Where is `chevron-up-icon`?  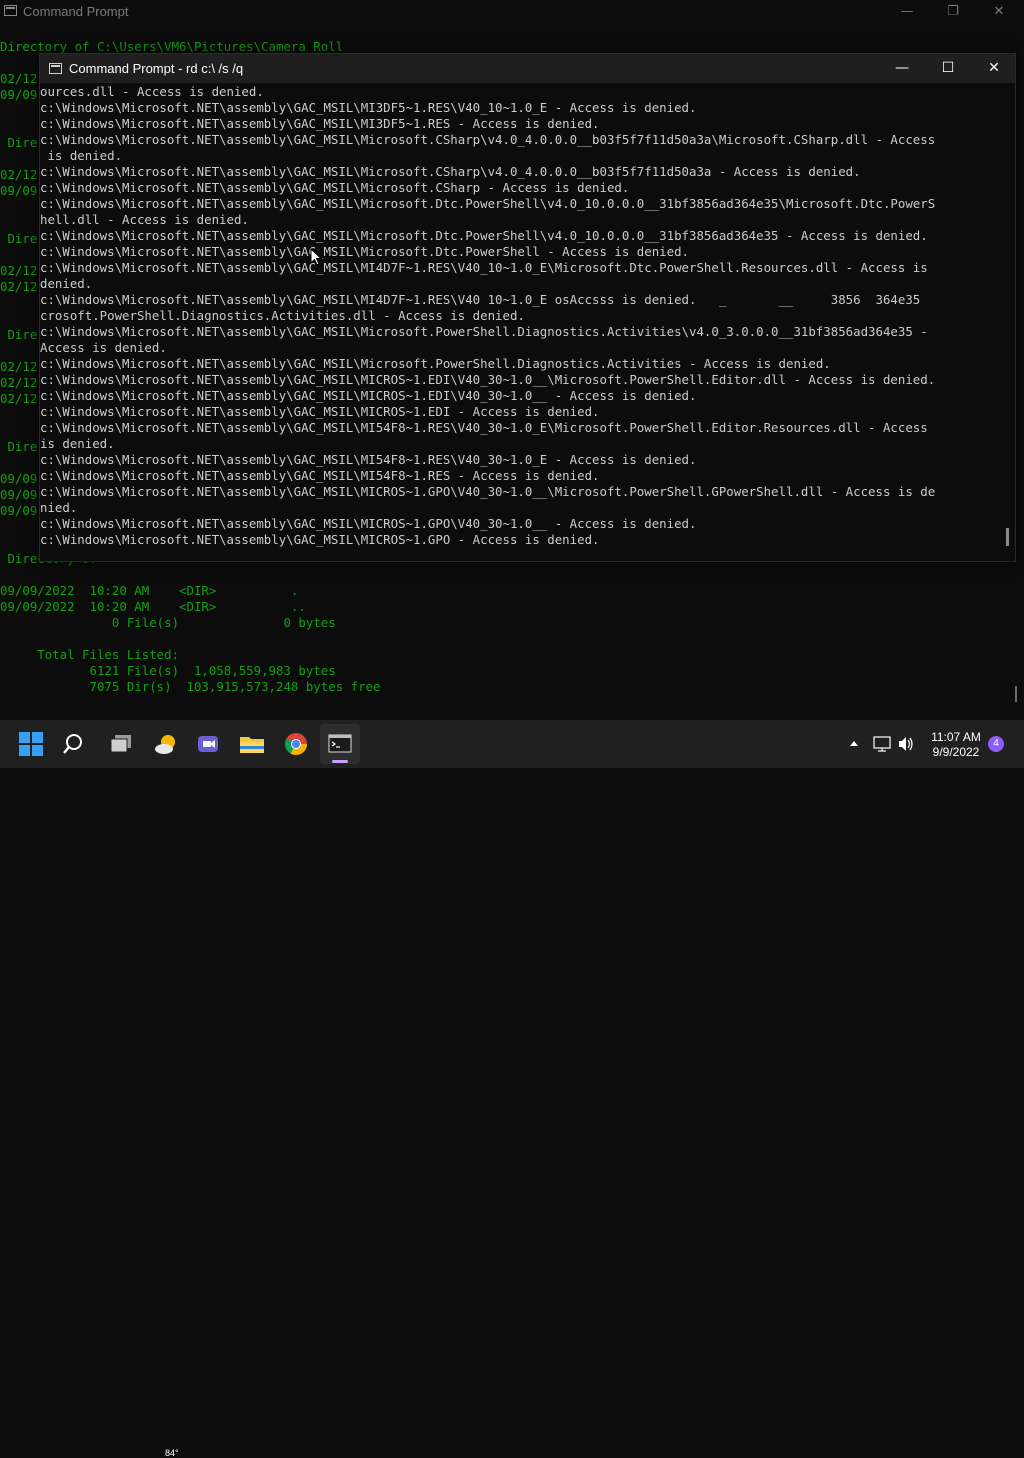
chevron-up-icon is located at coordinates (854, 743).